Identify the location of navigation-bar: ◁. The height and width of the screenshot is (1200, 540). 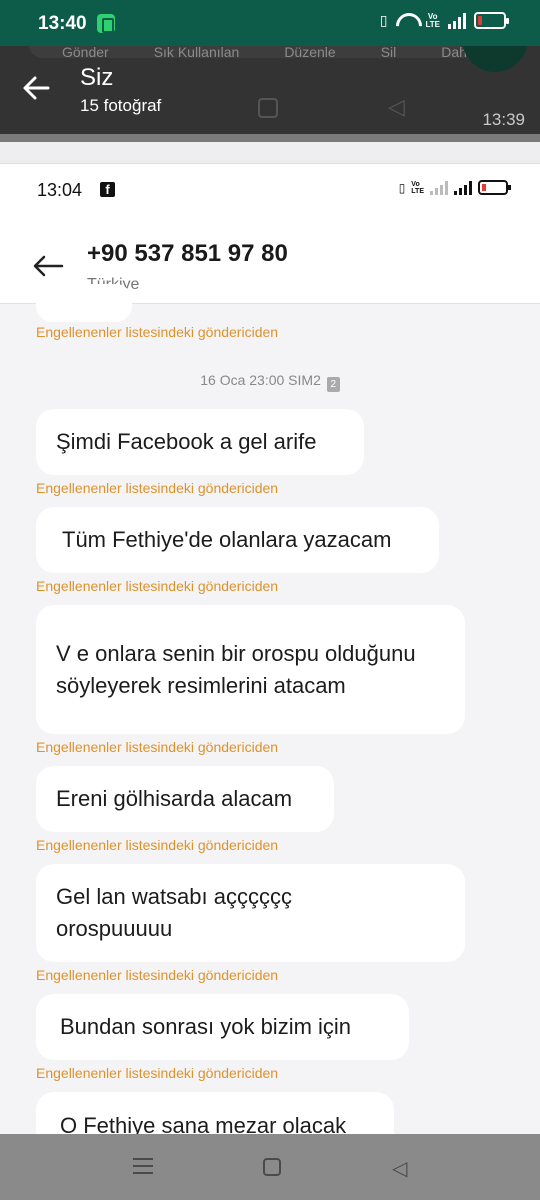
(270, 1167).